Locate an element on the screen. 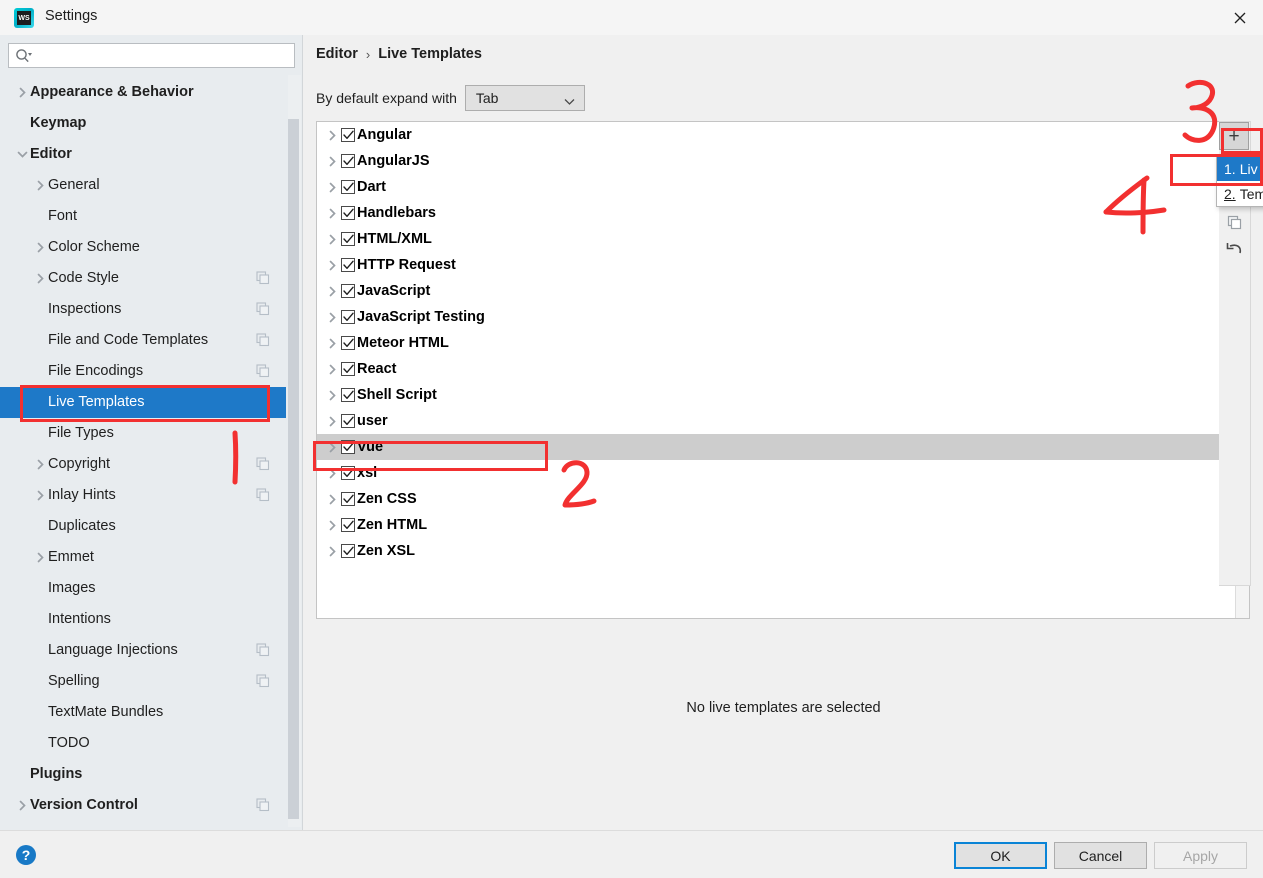  template-group-row: Dart is located at coordinates (783, 187).